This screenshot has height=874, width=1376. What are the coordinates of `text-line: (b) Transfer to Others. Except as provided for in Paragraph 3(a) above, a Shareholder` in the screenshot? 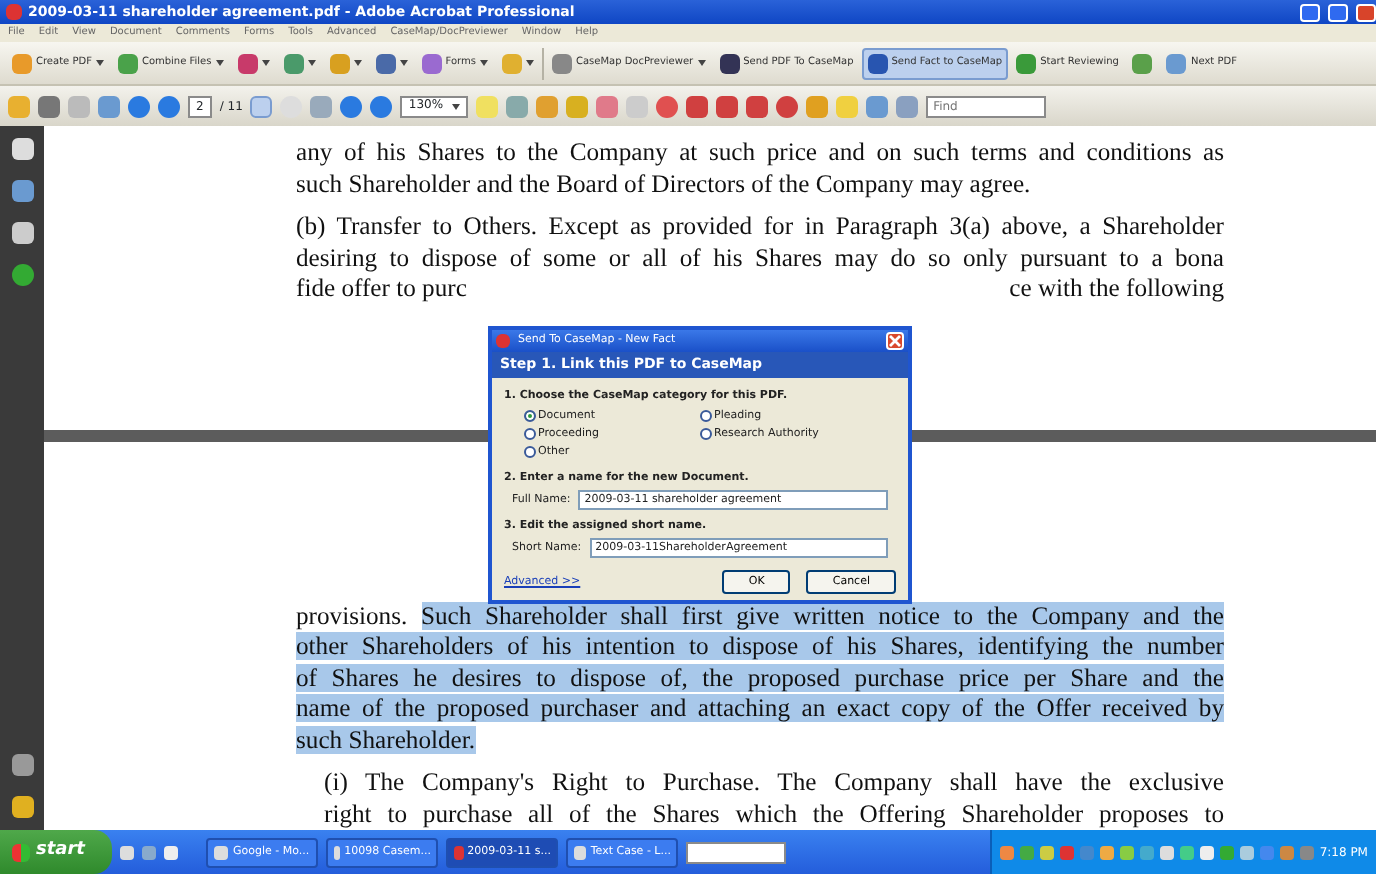 It's located at (760, 227).